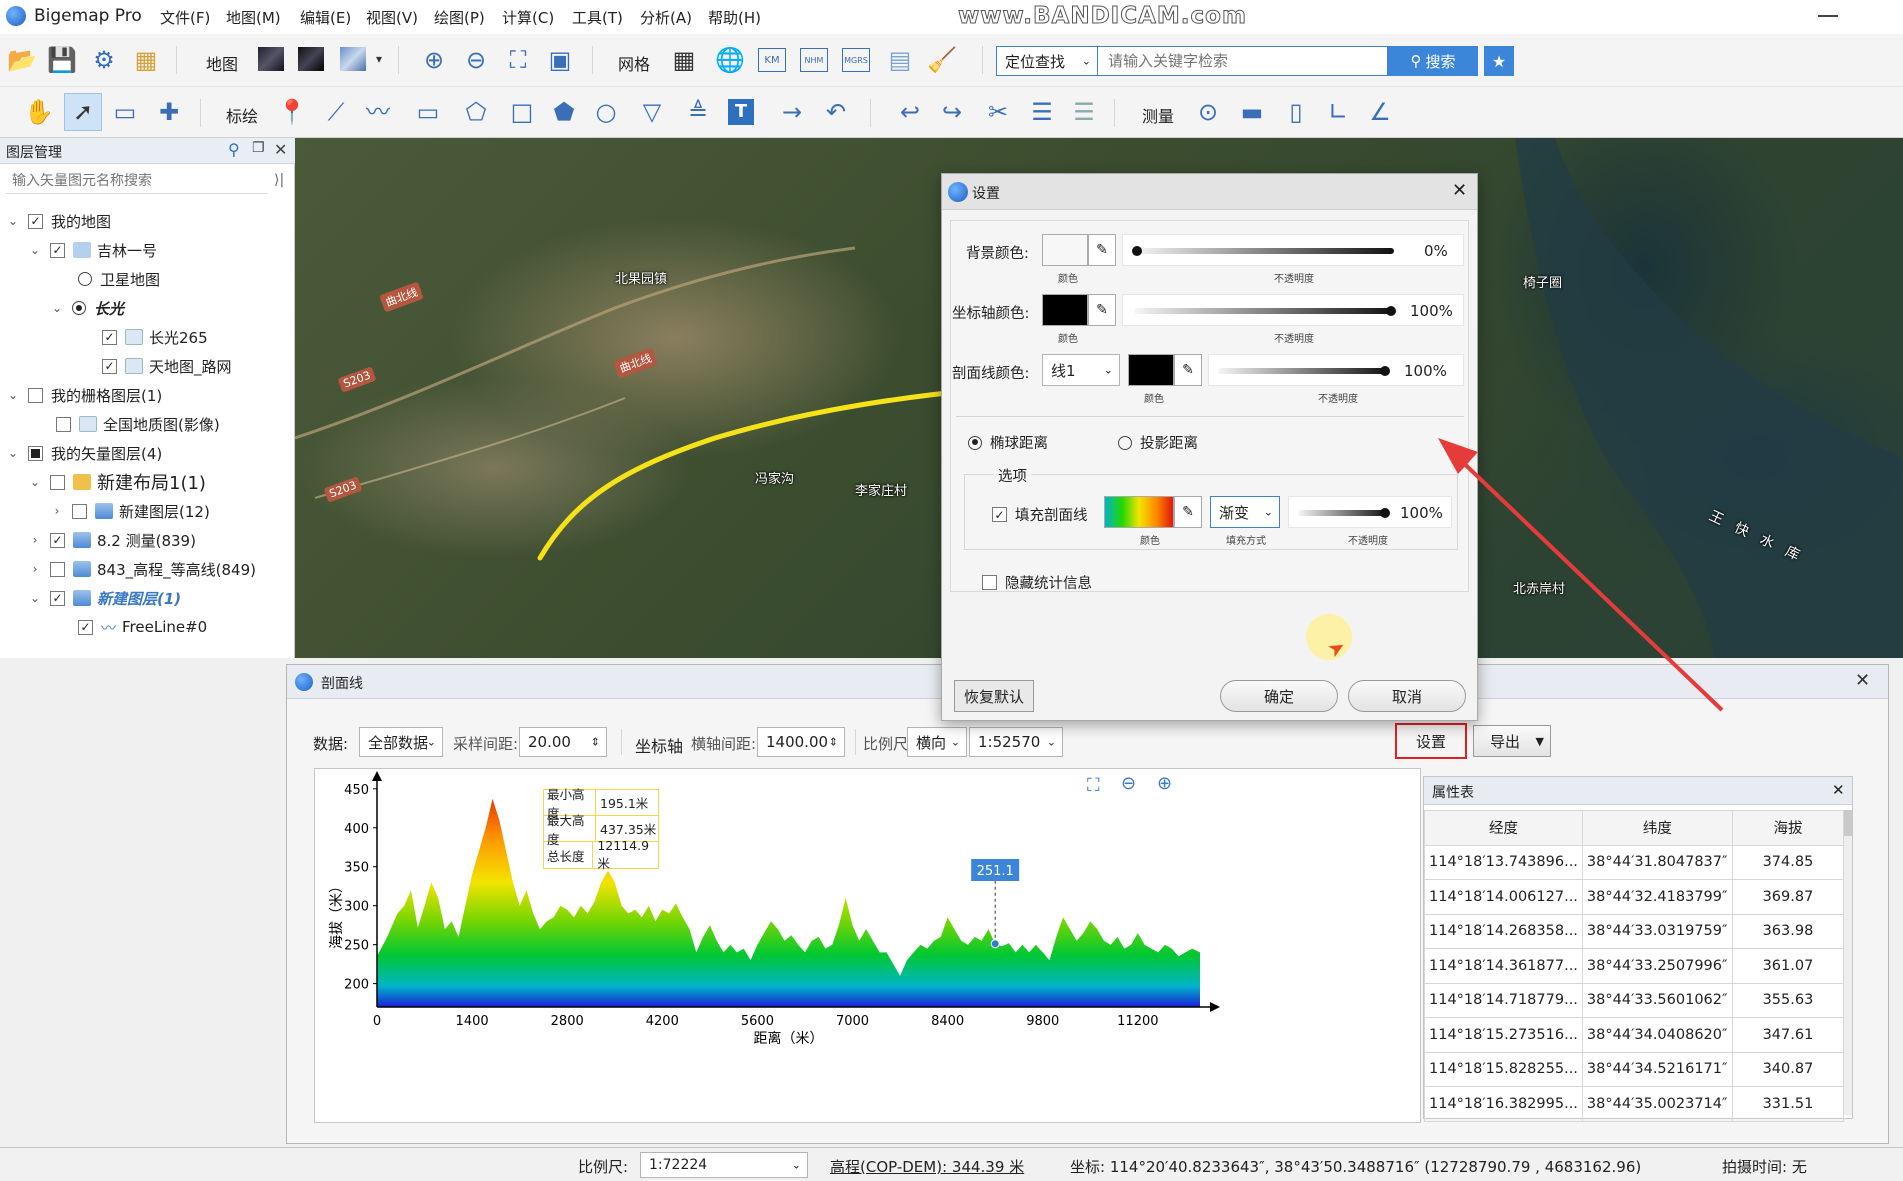 The width and height of the screenshot is (1903, 1181). What do you see at coordinates (104, 598) in the screenshot?
I see `tree-item-newlayer1: ⌄ ✓ 新建图层(1)` at bounding box center [104, 598].